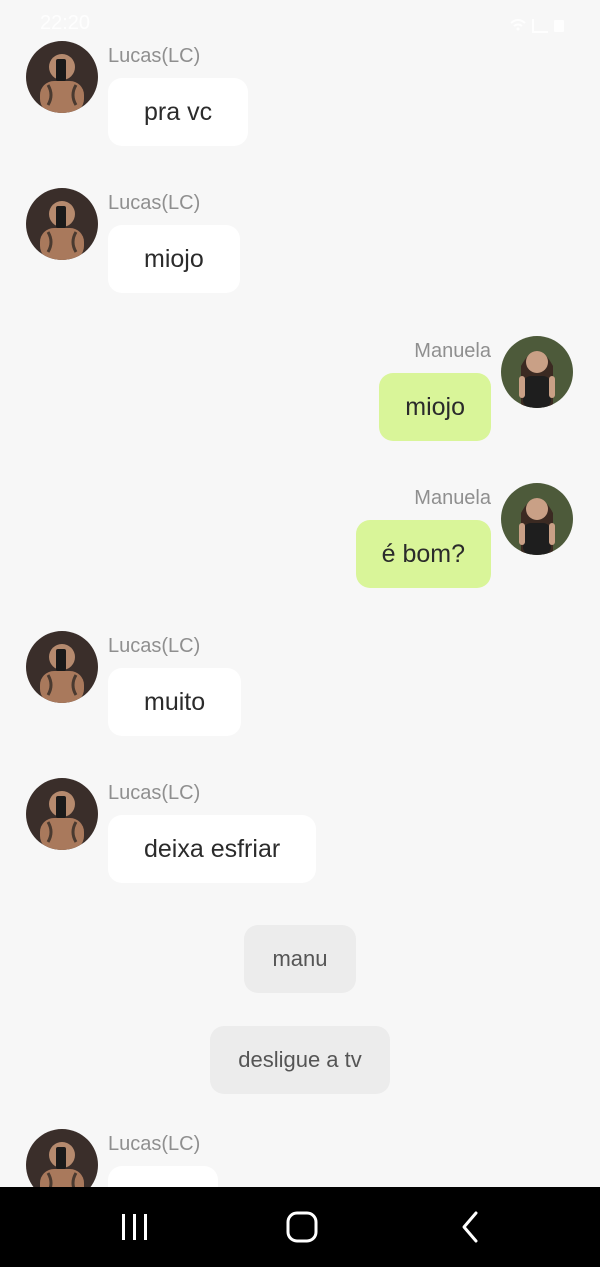 Image resolution: width=600 pixels, height=1267 pixels. Describe the element at coordinates (300, 22) in the screenshot. I see `status-bar: 22:20` at that location.